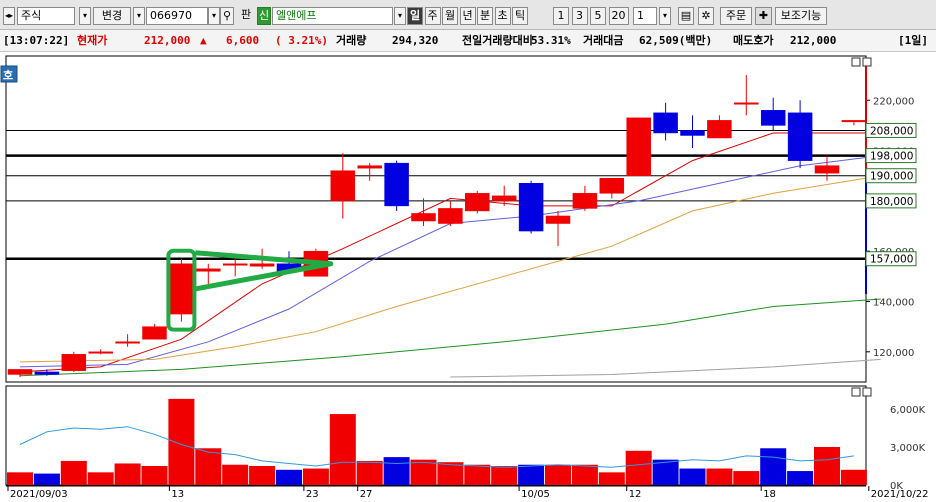  I want to click on period-button-5: 초, so click(502, 16).